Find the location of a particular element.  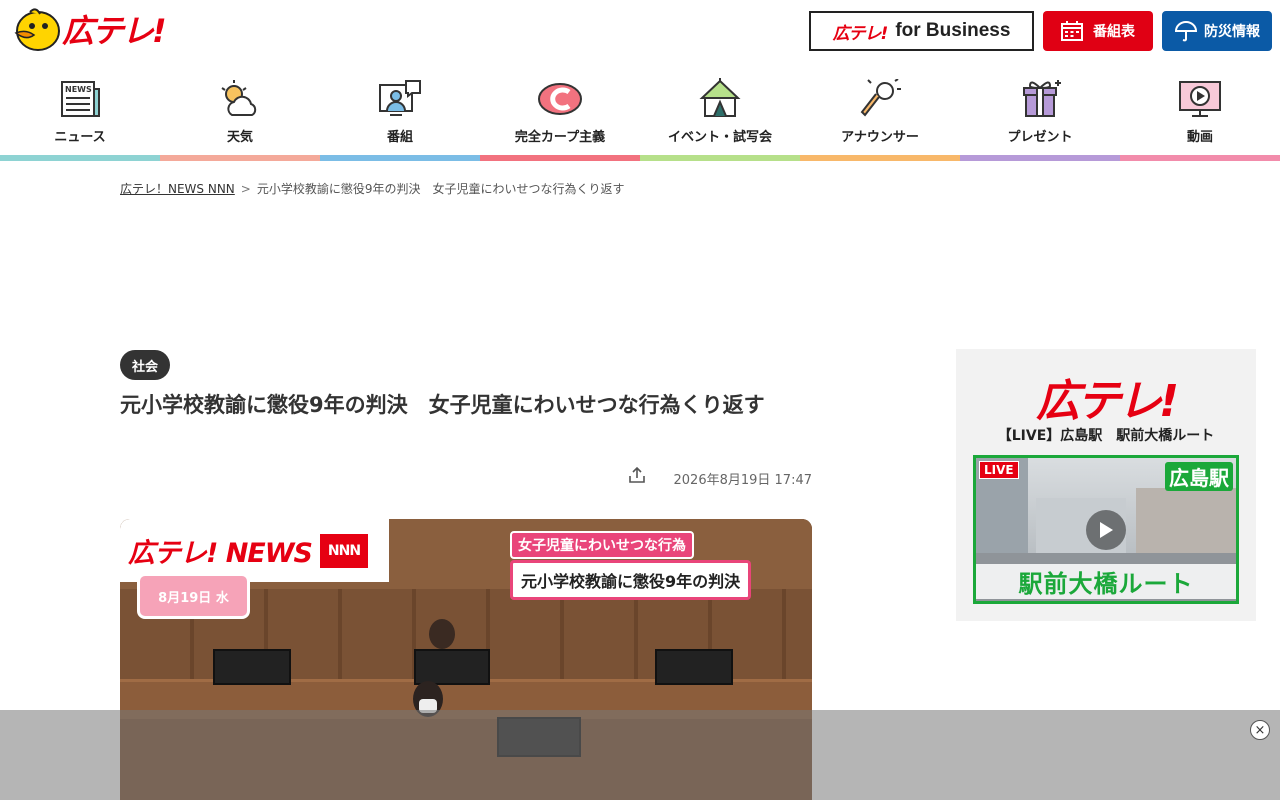

nav-label: ニュース is located at coordinates (80, 137).